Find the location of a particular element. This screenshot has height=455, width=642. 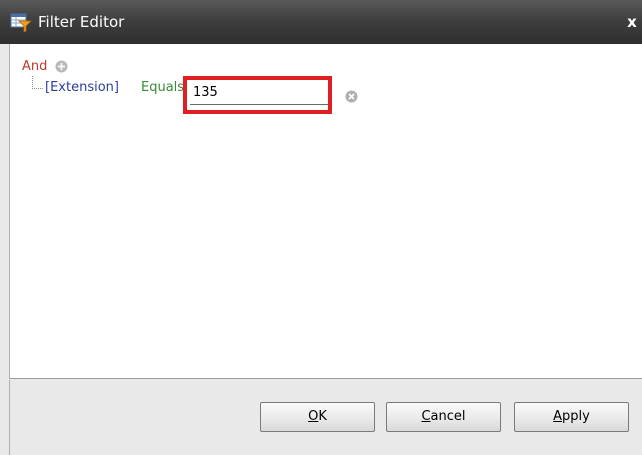

plus-circle-icon is located at coordinates (61, 66).